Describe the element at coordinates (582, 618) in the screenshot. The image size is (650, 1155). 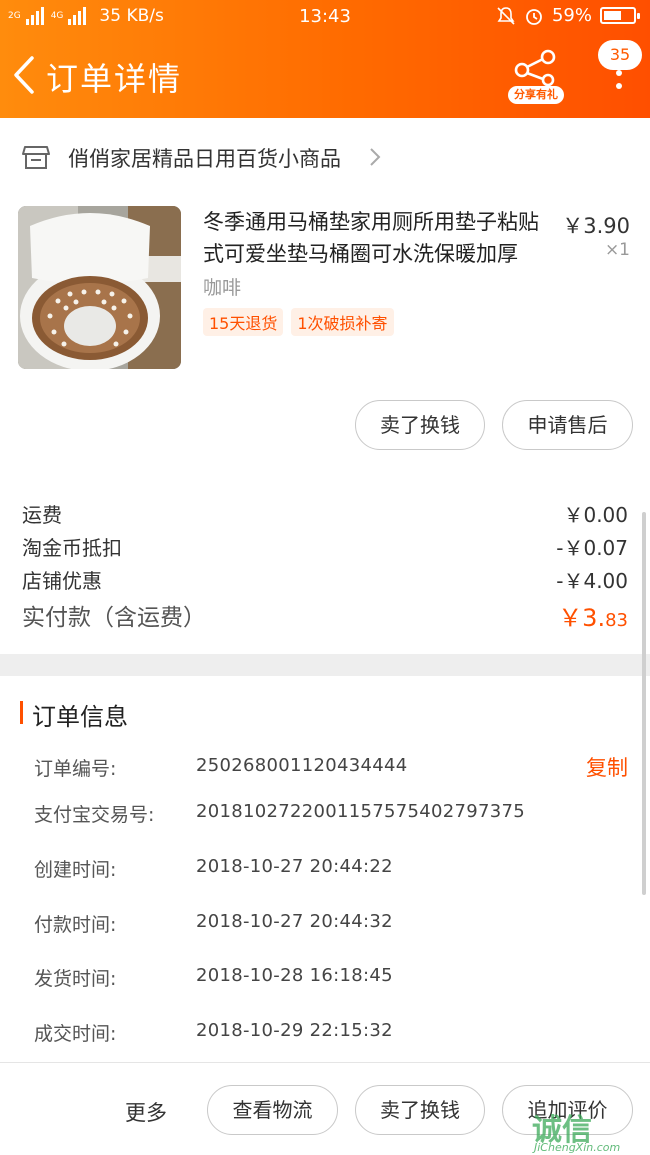
I see `total-main: ￥3.` at that location.